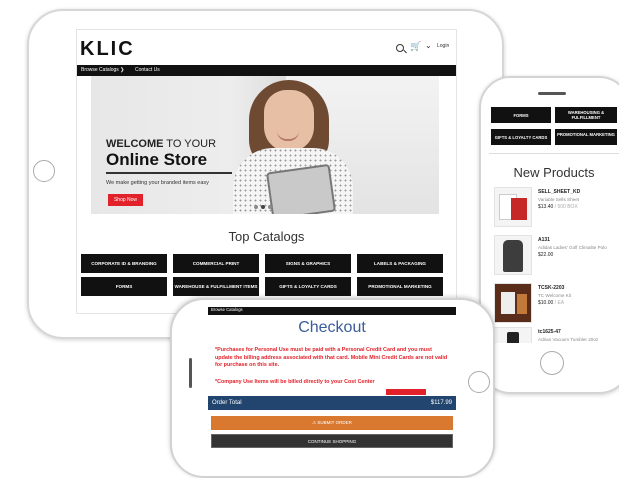 The height and width of the screenshot is (478, 619). I want to click on catalog-corporate-id: CORPORATE ID & BRANDING, so click(124, 263).